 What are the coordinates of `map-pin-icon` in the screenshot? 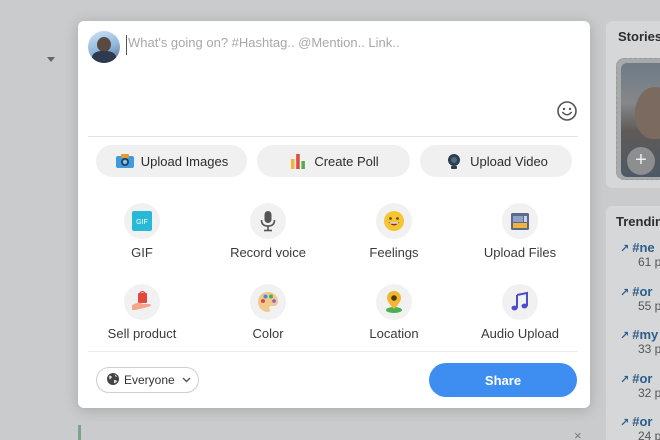 It's located at (394, 302).